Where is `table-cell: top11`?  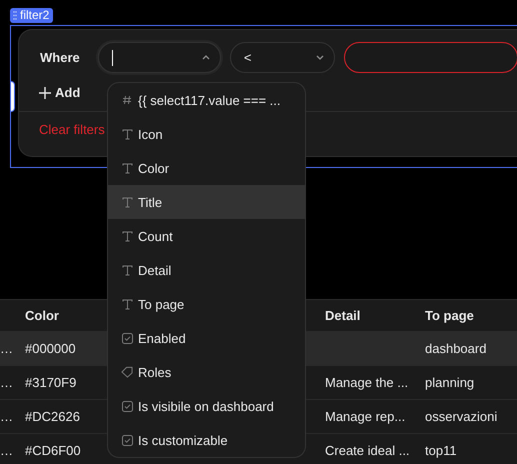 table-cell: top11 is located at coordinates (441, 450).